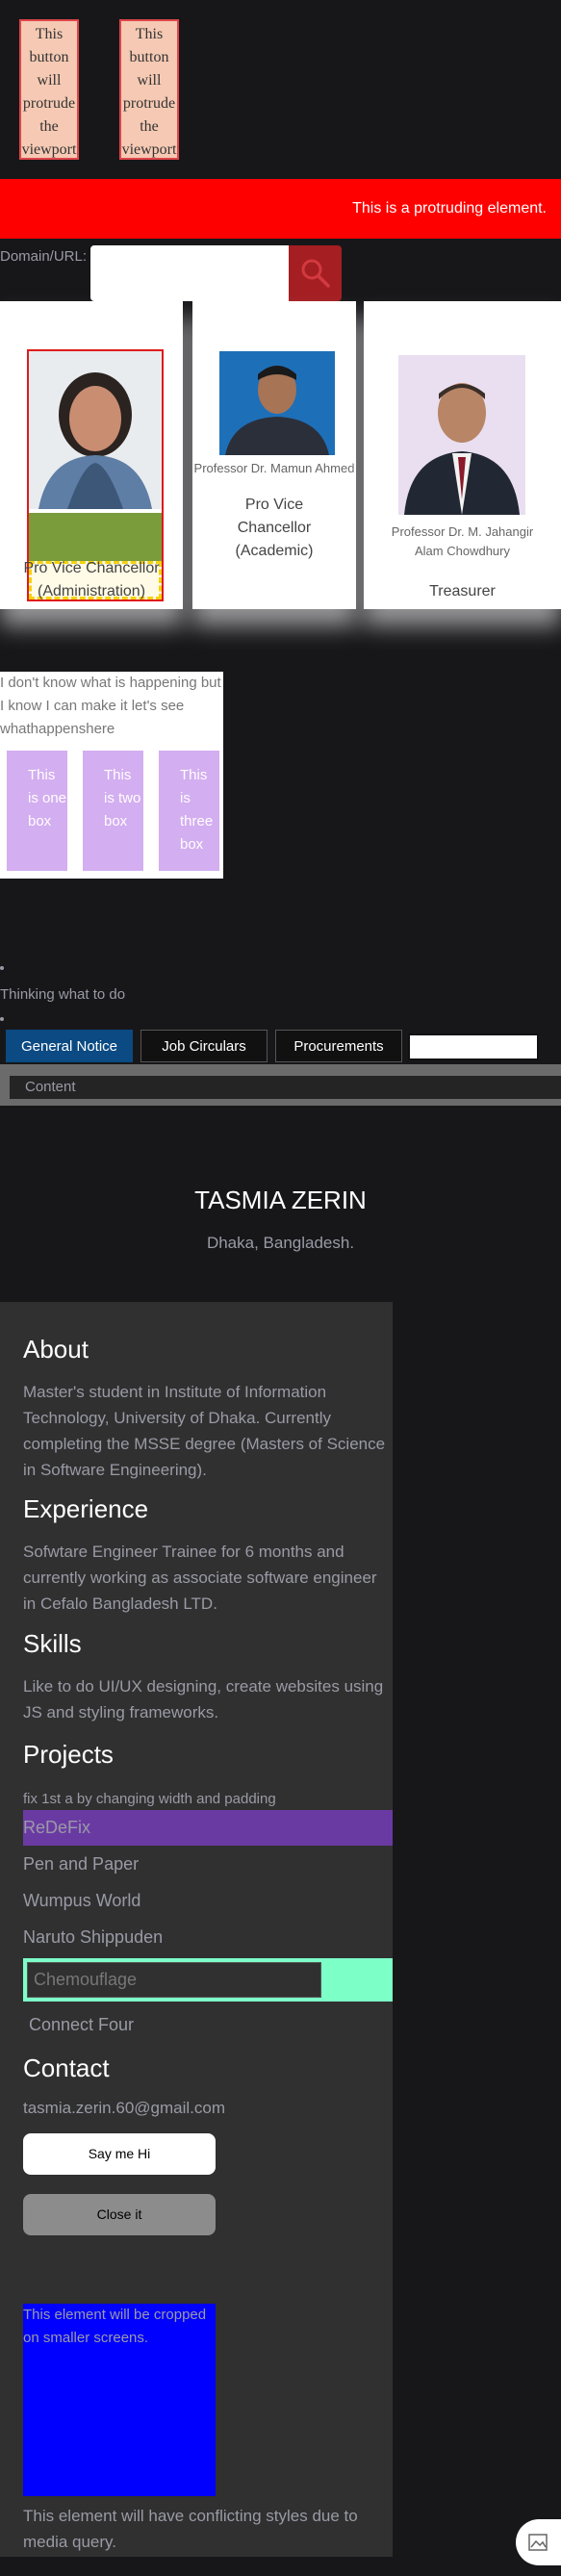  What do you see at coordinates (81, 1864) in the screenshot?
I see `project-pen-and-paper: Pen and Paper` at bounding box center [81, 1864].